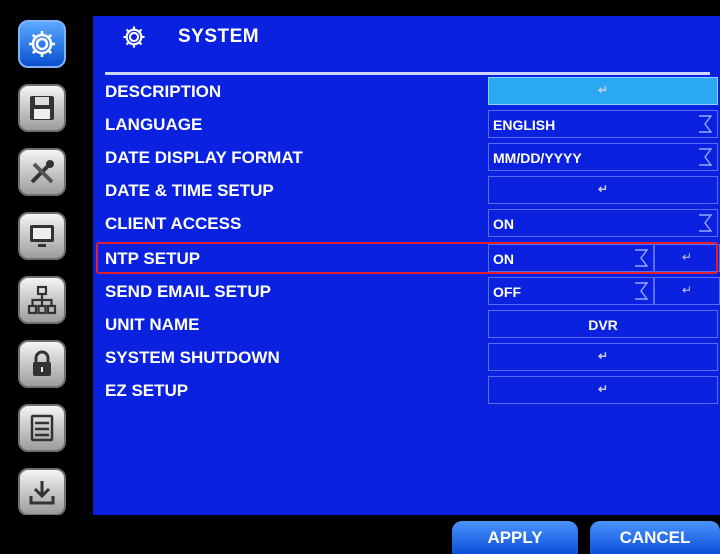  Describe the element at coordinates (503, 224) in the screenshot. I see `dropdown-value: ON` at that location.